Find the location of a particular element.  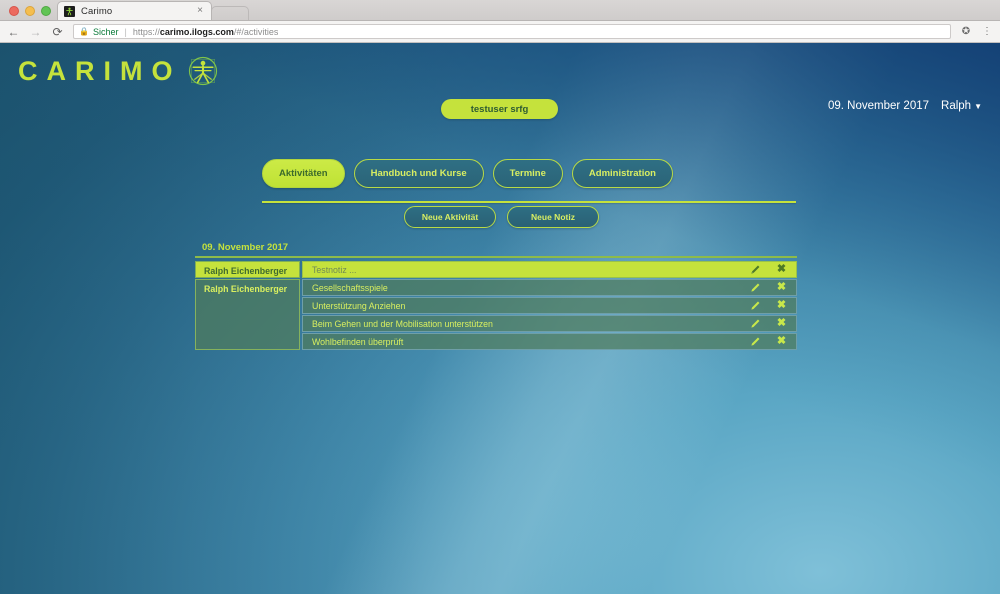

header-right-group: 09. November 2017 Ralph ▼ is located at coordinates (905, 106).